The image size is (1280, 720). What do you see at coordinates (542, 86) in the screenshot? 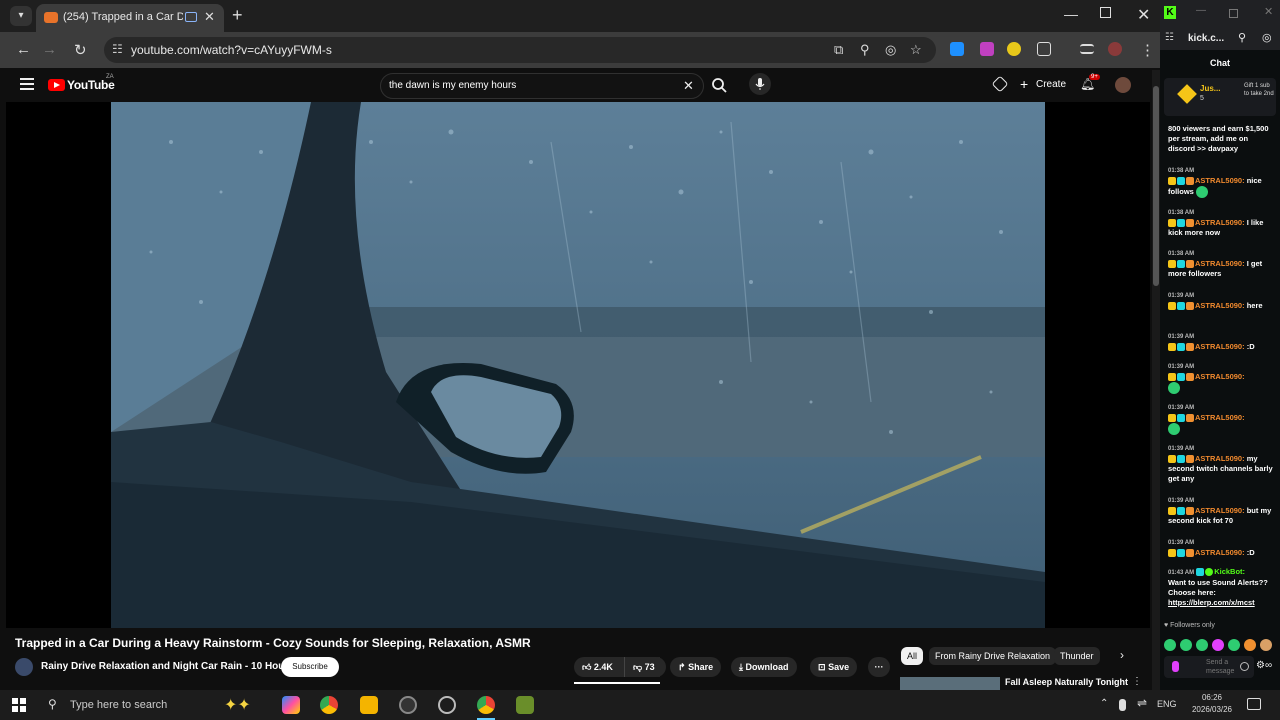
I see `search-input: the dawn is my enemy hours ✕` at bounding box center [542, 86].